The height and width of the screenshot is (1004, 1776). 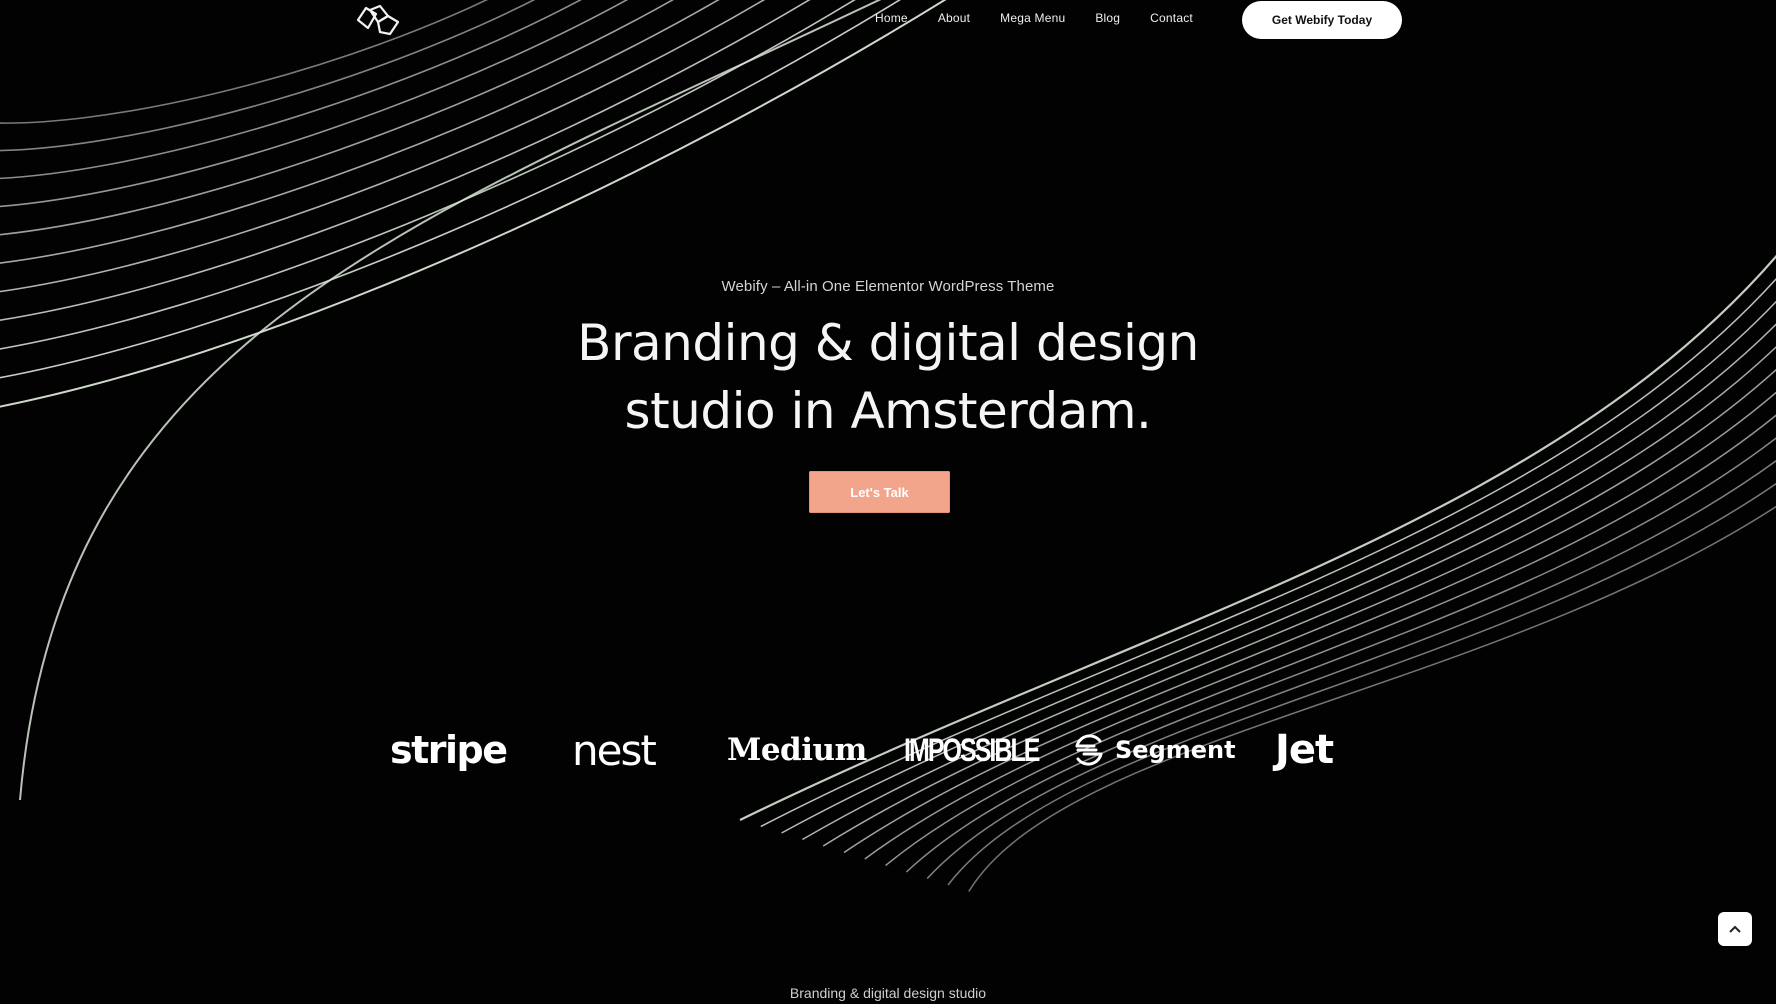 What do you see at coordinates (449, 750) in the screenshot?
I see `stripe-logo: stripe` at bounding box center [449, 750].